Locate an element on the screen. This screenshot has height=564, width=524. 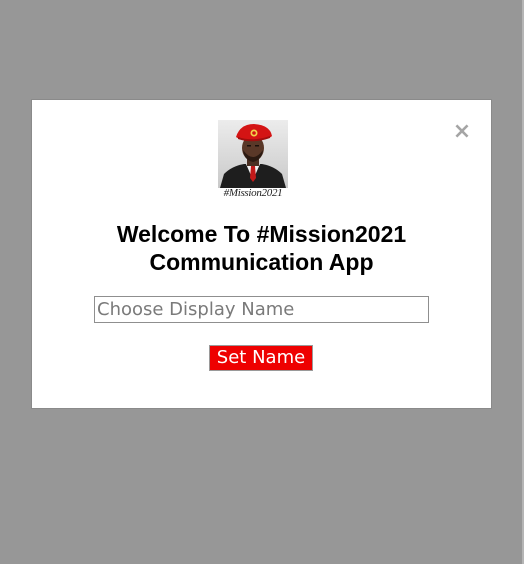
logo-caption: #Mission2021 is located at coordinates (253, 193).